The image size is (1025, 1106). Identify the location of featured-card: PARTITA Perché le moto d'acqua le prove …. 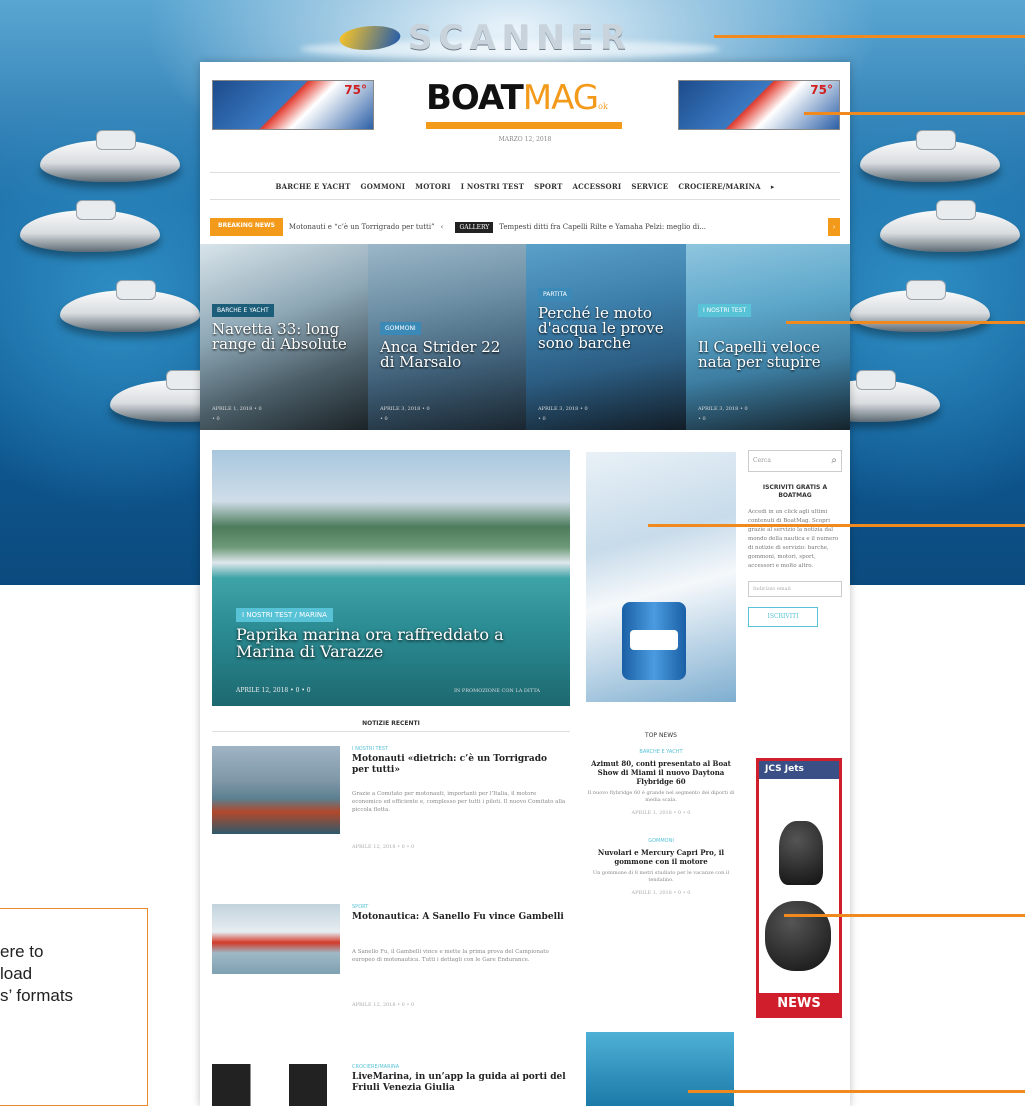
(606, 337).